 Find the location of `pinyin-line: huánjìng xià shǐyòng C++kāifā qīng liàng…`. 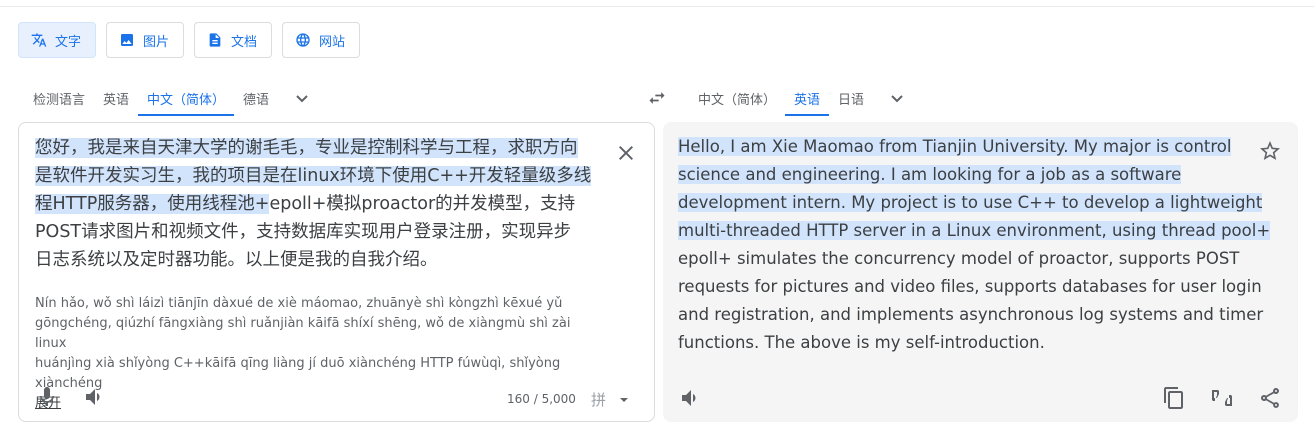

pinyin-line: huánjìng xià shǐyòng C++kāifā qīng liàng… is located at coordinates (298, 373).